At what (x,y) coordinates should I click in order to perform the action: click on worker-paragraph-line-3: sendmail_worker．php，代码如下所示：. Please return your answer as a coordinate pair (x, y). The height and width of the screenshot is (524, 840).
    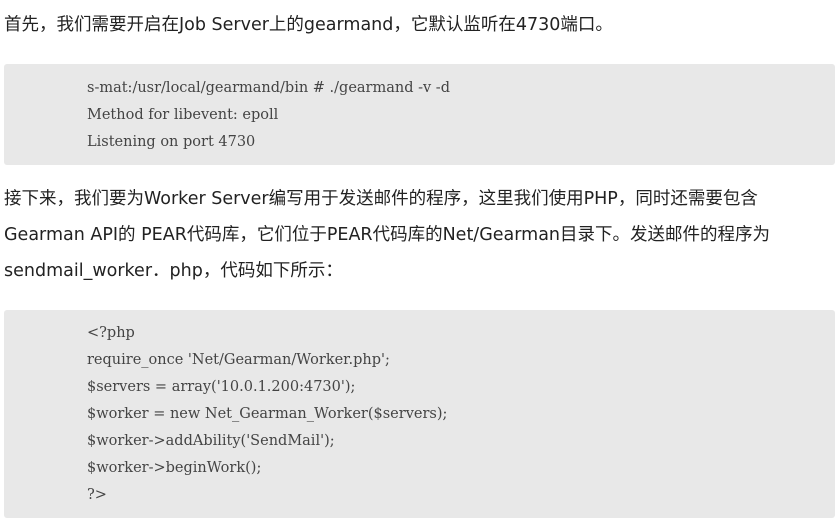
    Looking at the image, I should click on (173, 271).